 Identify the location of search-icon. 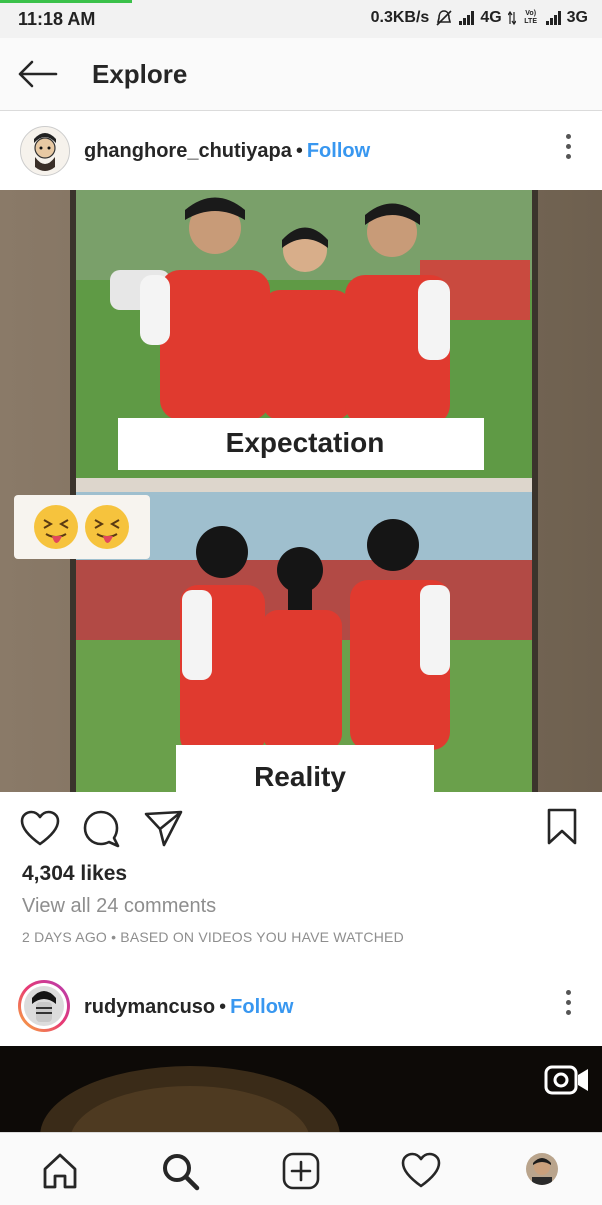
(180, 1171).